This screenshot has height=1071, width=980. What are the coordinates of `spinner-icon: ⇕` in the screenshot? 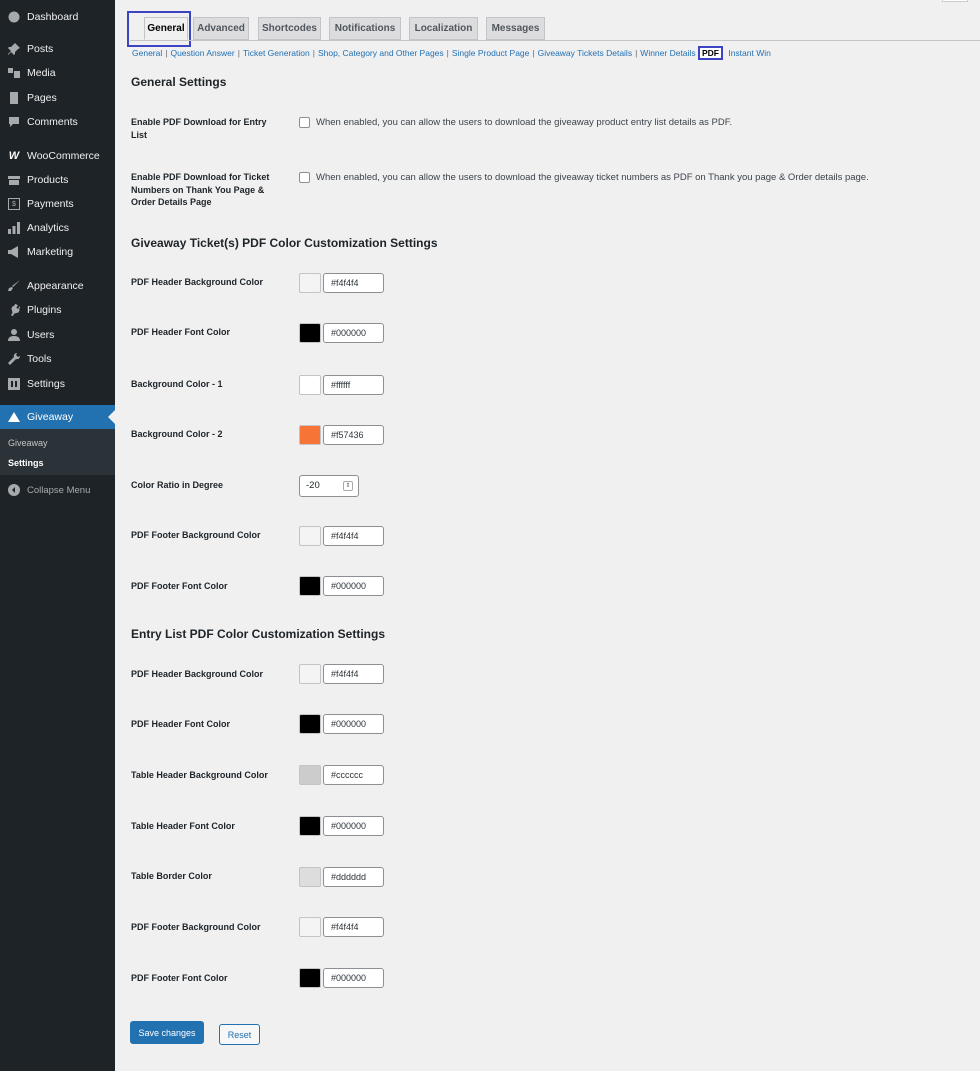 It's located at (348, 486).